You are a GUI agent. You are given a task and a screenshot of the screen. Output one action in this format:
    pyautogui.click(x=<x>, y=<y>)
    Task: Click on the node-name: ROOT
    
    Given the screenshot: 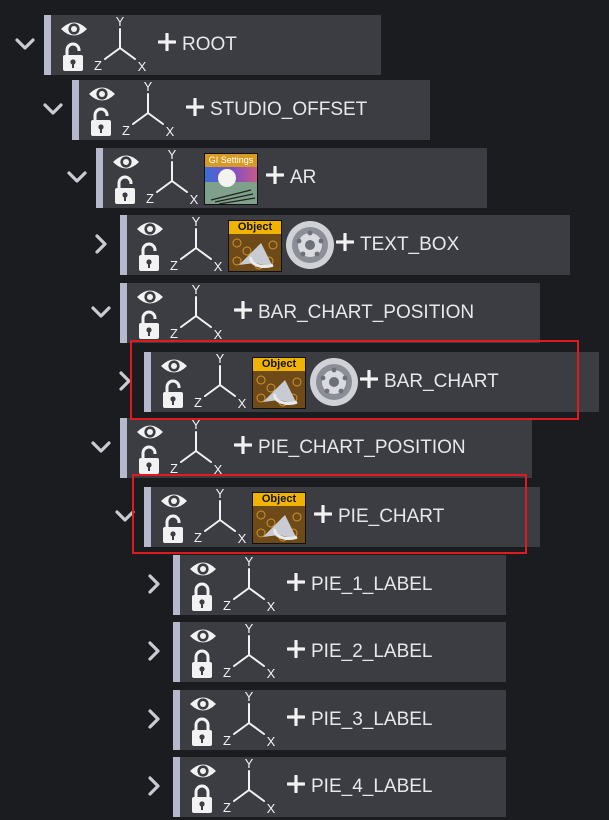 What is the action you would take?
    pyautogui.click(x=209, y=44)
    